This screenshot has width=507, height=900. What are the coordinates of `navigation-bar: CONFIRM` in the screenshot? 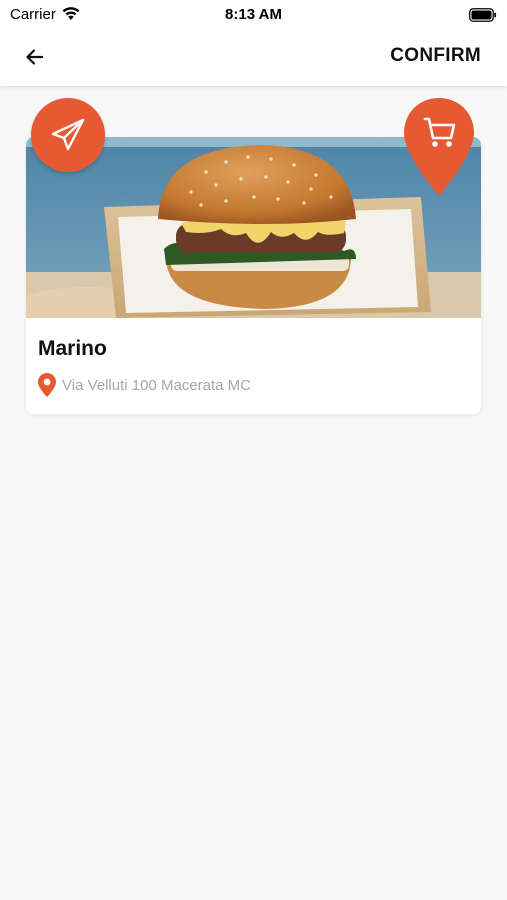 It's located at (253, 58).